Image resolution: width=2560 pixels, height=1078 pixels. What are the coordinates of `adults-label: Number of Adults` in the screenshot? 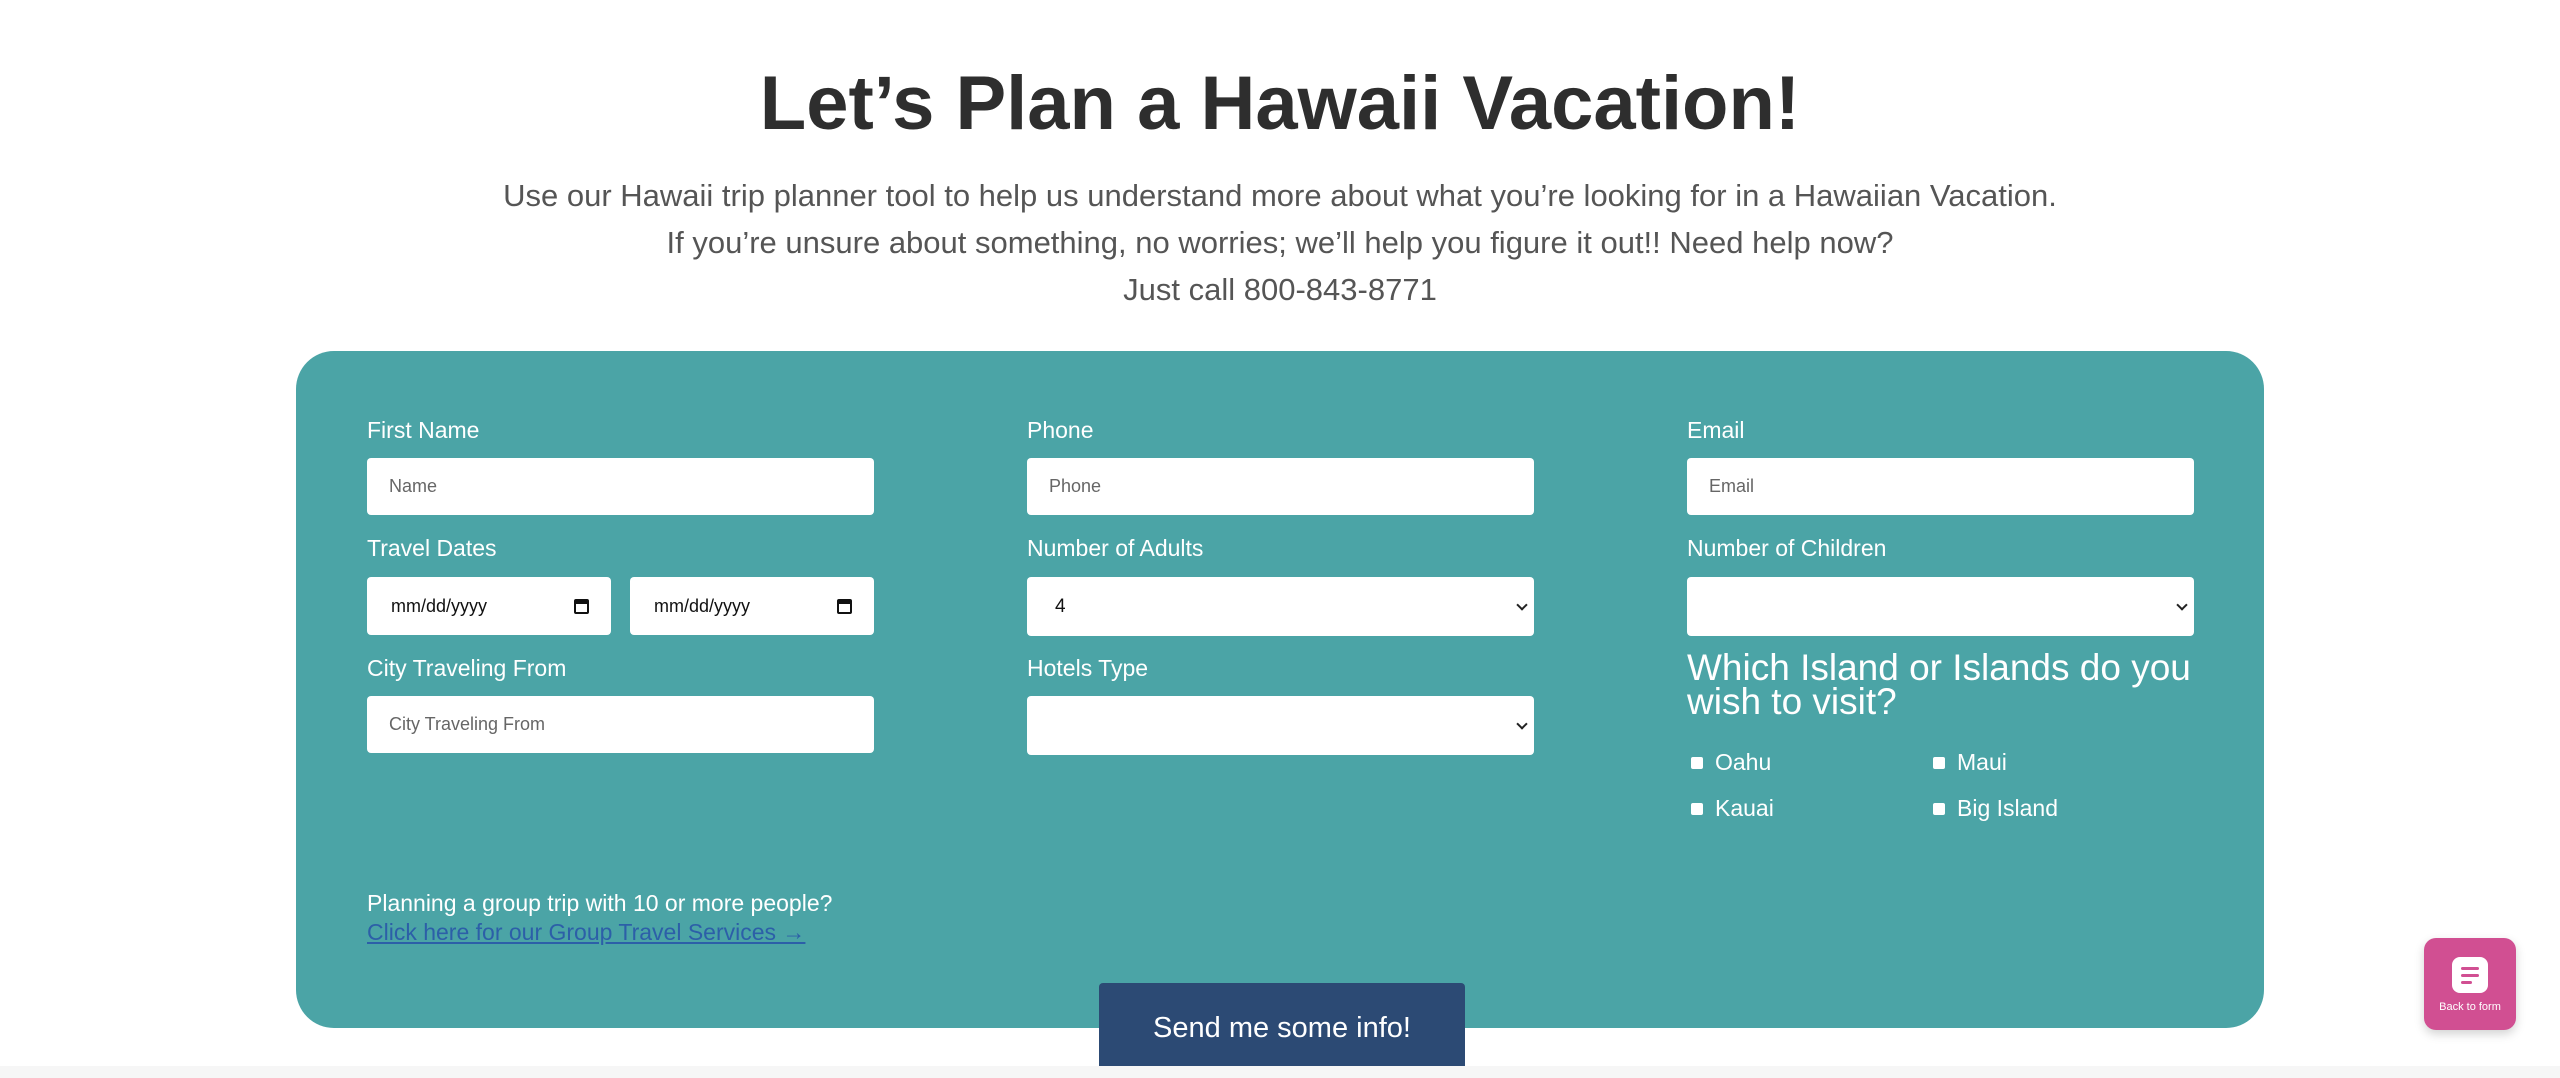 It's located at (1115, 548).